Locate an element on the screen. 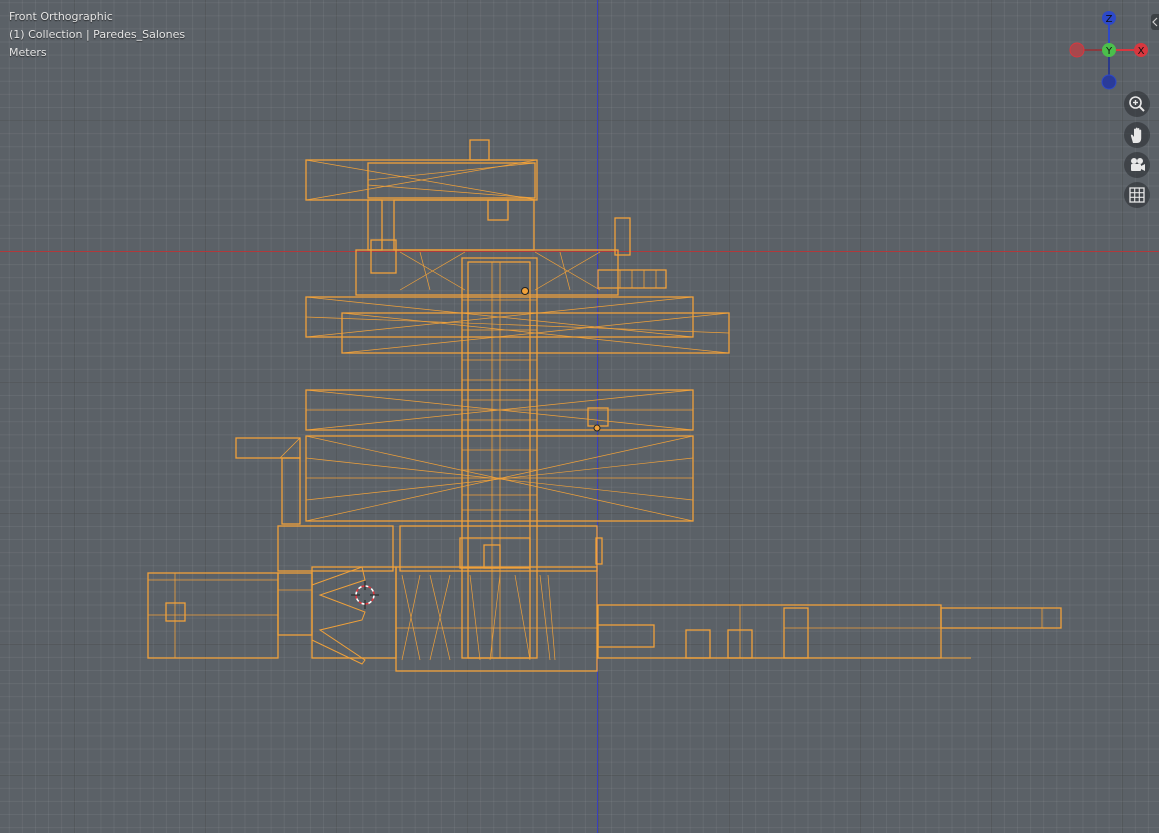  zoom-icon is located at coordinates (1137, 104).